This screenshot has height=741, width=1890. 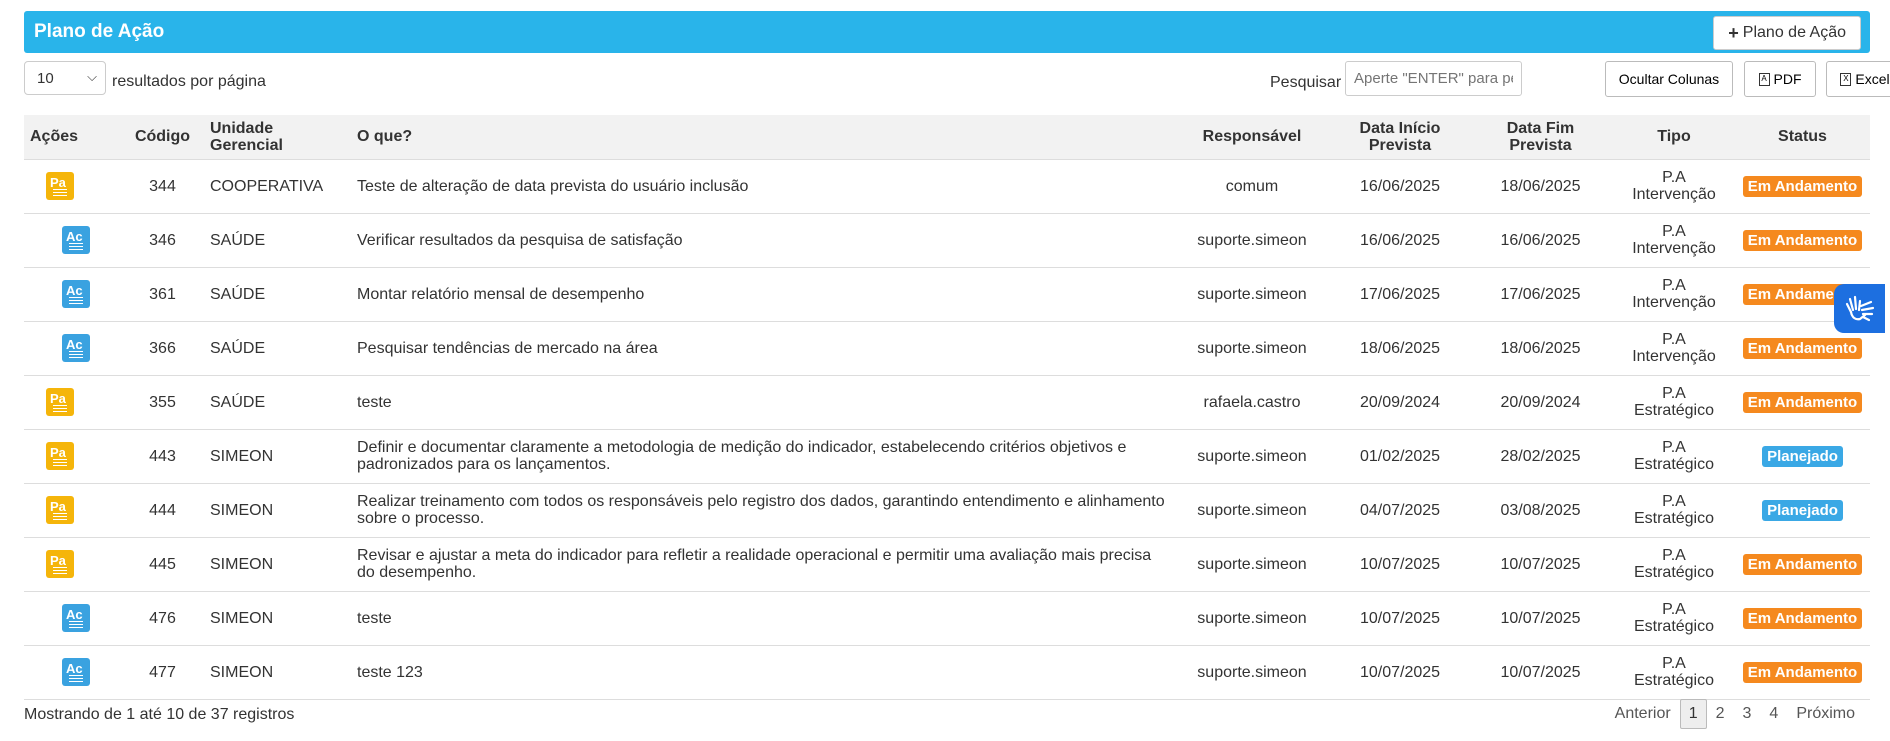 I want to click on cell-codigo: 366, so click(x=162, y=348).